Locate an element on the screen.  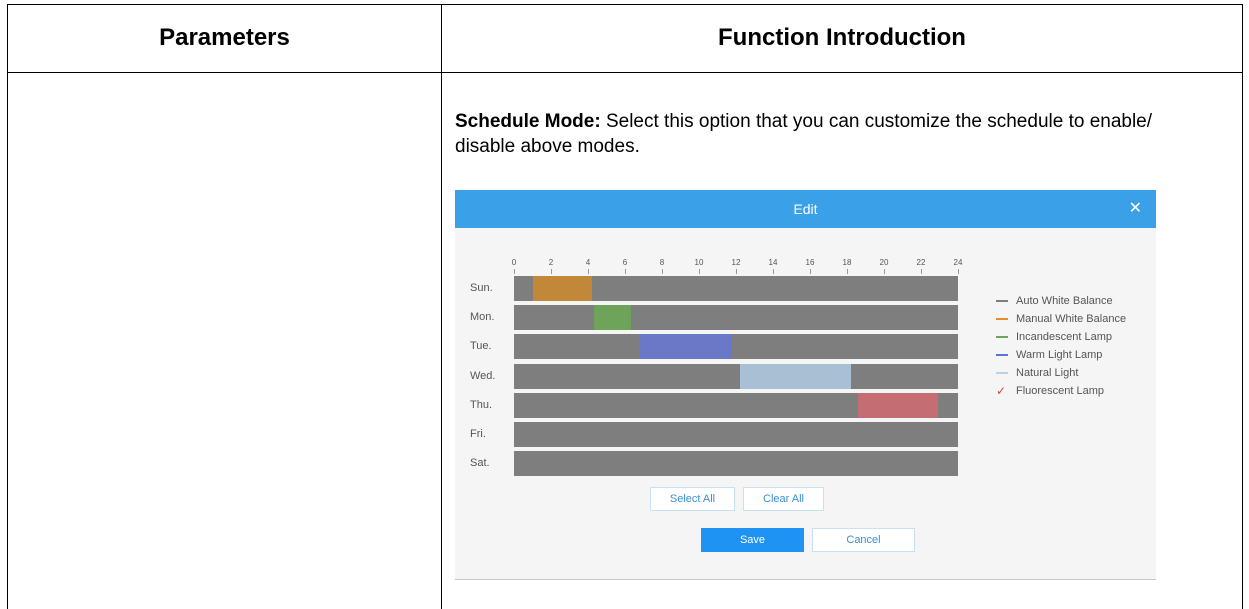
legend-label: Warm Light Lamp is located at coordinates (1059, 355).